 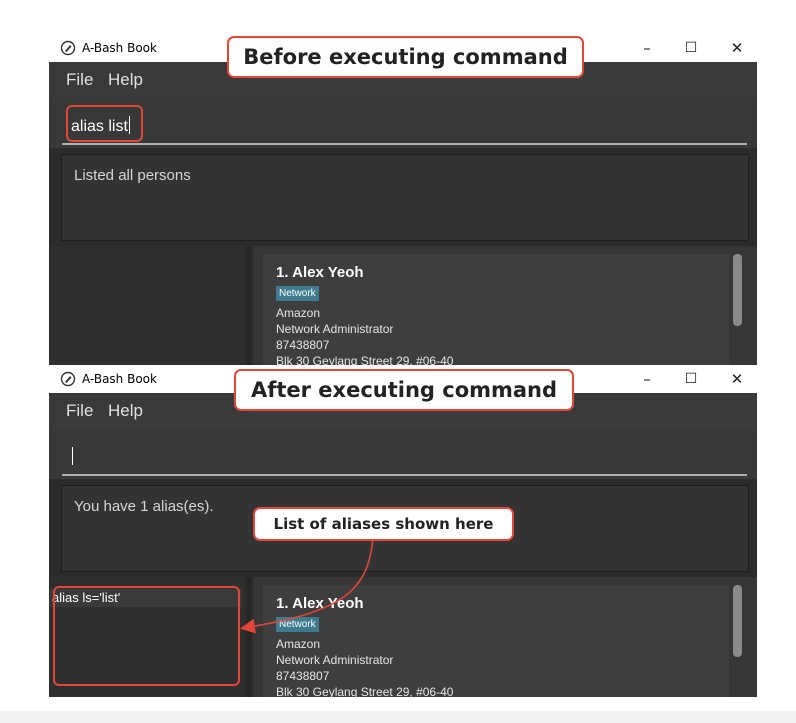 What do you see at coordinates (307, 585) in the screenshot?
I see `callout-arrow` at bounding box center [307, 585].